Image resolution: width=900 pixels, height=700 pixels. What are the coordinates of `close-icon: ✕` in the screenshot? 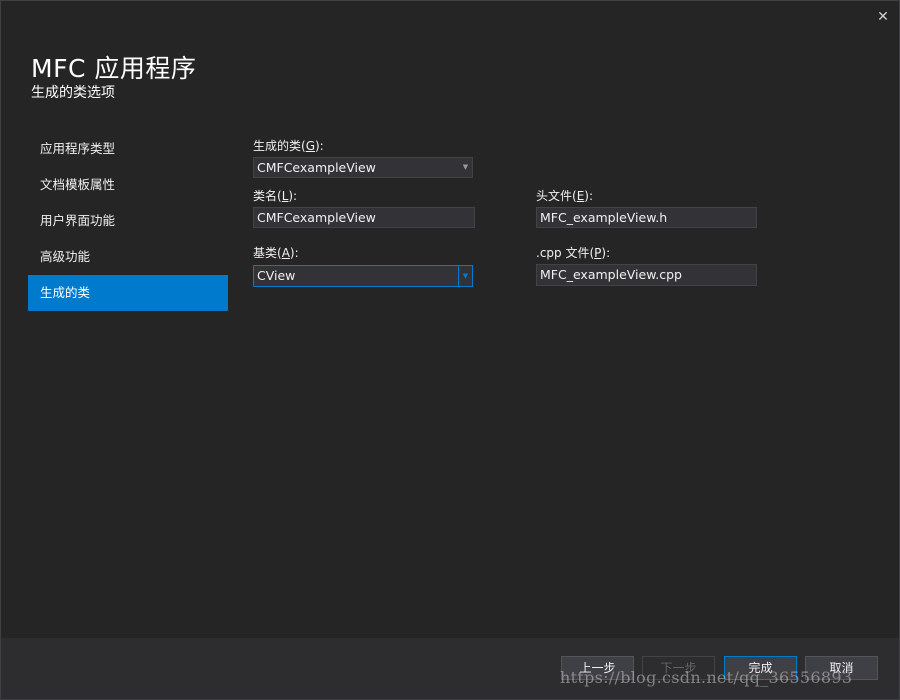 It's located at (883, 17).